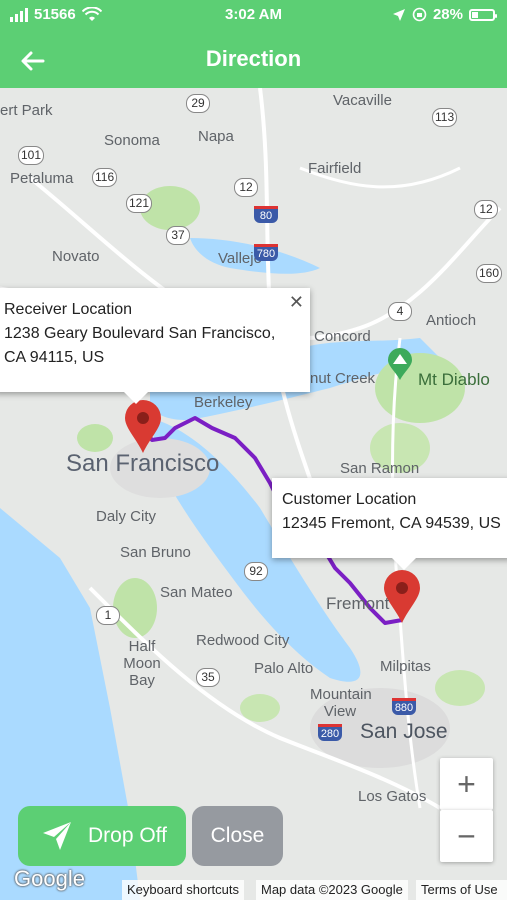 Image resolution: width=507 pixels, height=900 pixels. I want to click on interstate-shield: 780, so click(266, 252).